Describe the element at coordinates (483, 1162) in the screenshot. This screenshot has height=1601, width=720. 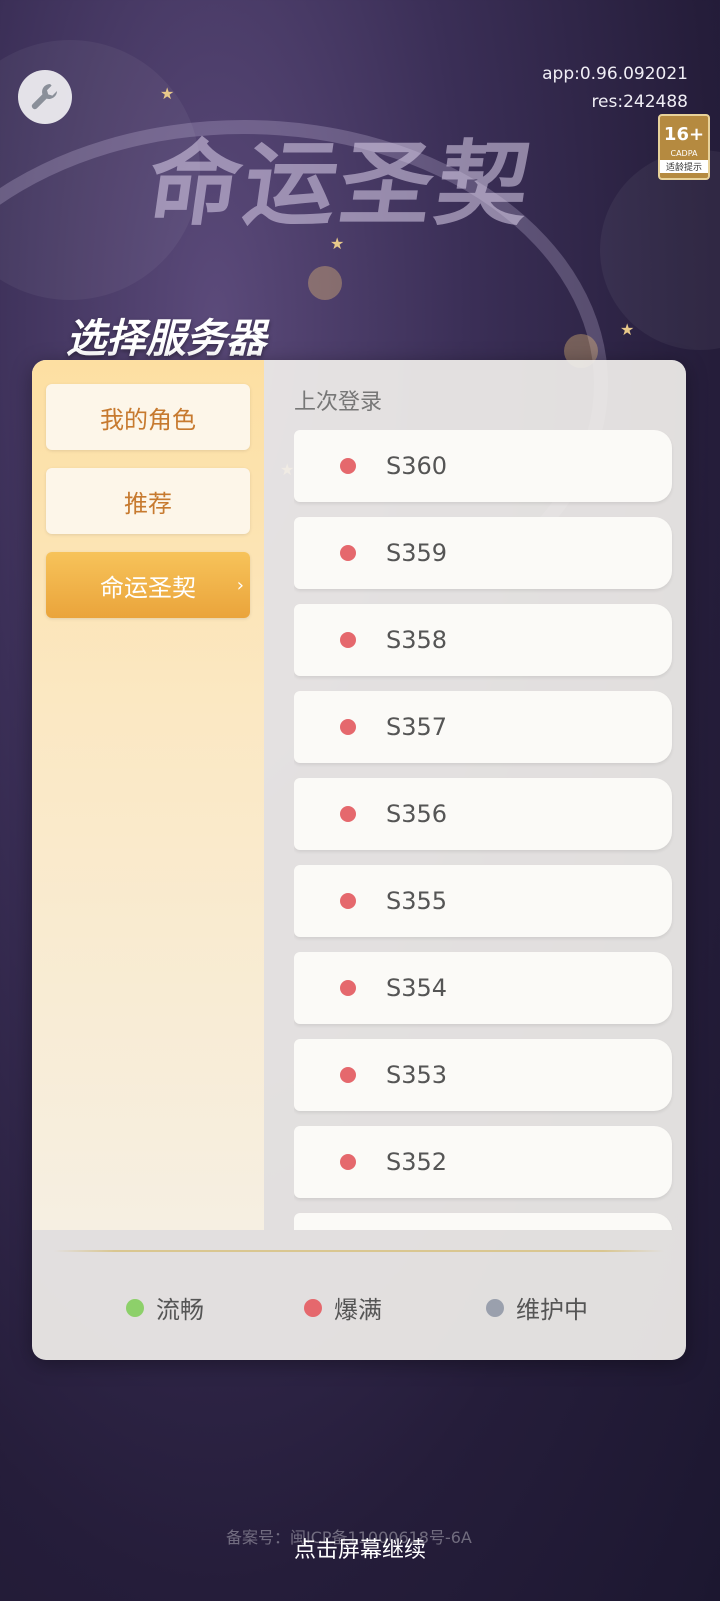
I see `server-row: S352` at that location.